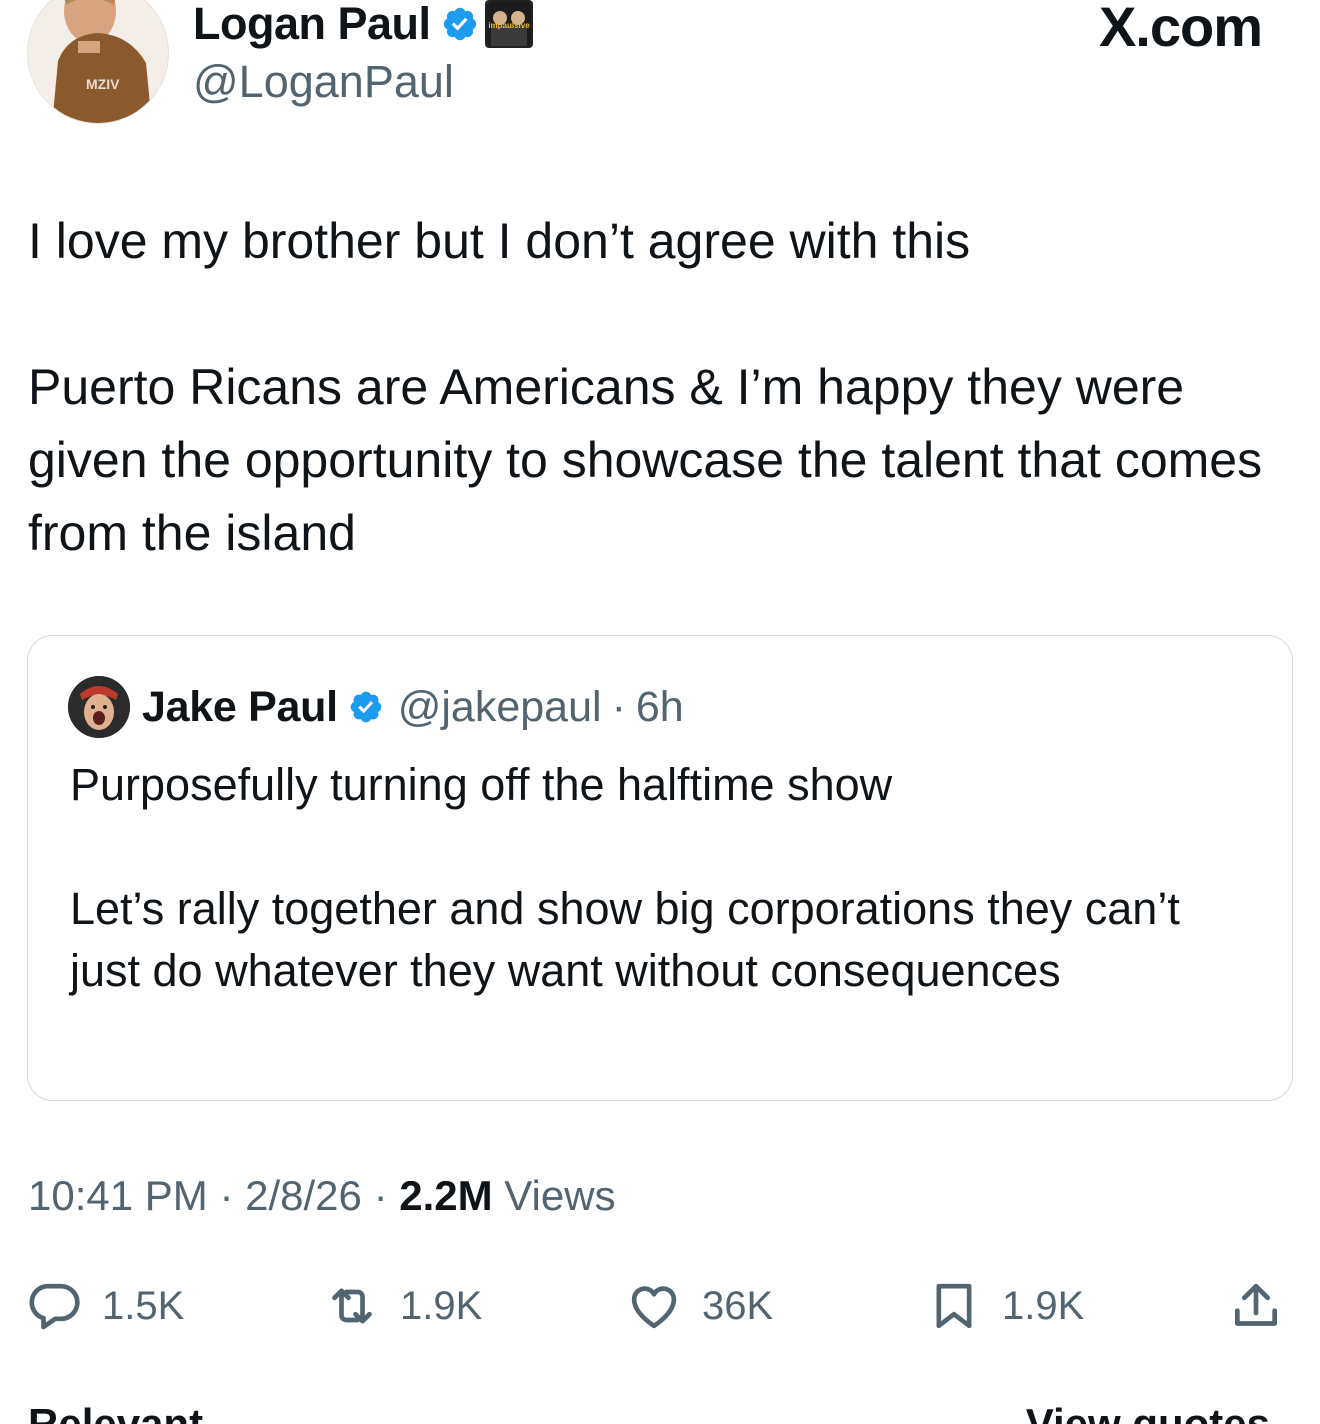 This screenshot has width=1320, height=1424. I want to click on reply-button: 1.5K, so click(105, 1306).